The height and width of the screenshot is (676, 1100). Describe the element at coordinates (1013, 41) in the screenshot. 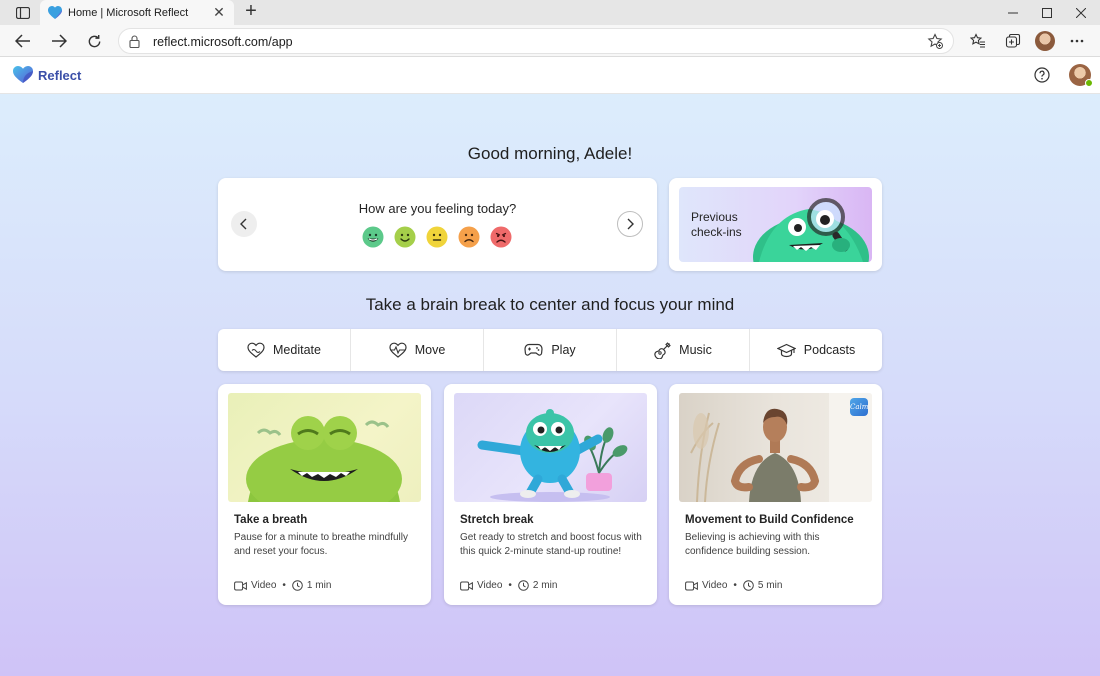

I see `collections-icon` at that location.